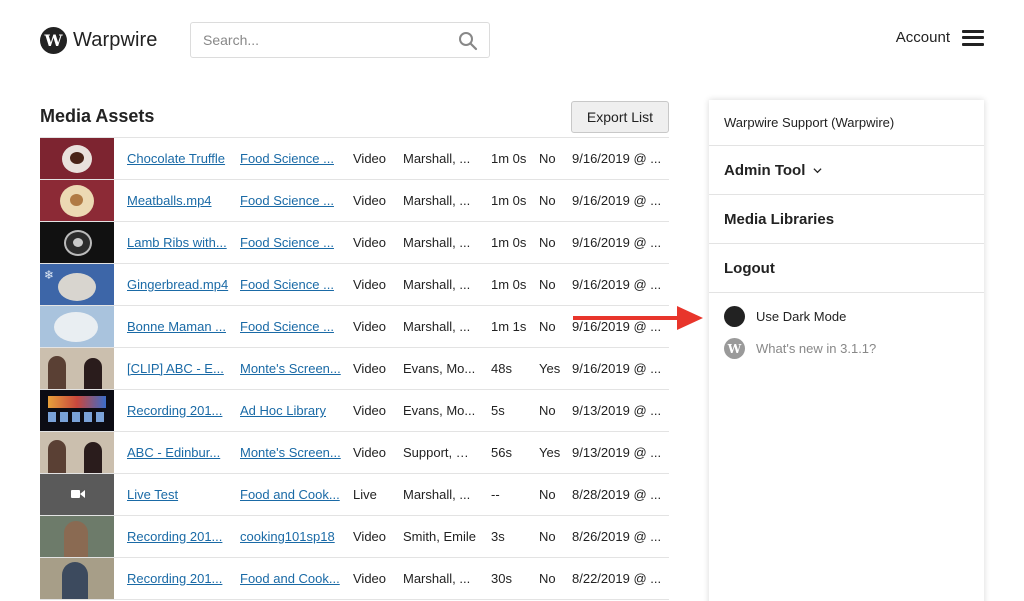 The image size is (1024, 601). I want to click on media-title-link: Meatballs.mp4, so click(169, 200).